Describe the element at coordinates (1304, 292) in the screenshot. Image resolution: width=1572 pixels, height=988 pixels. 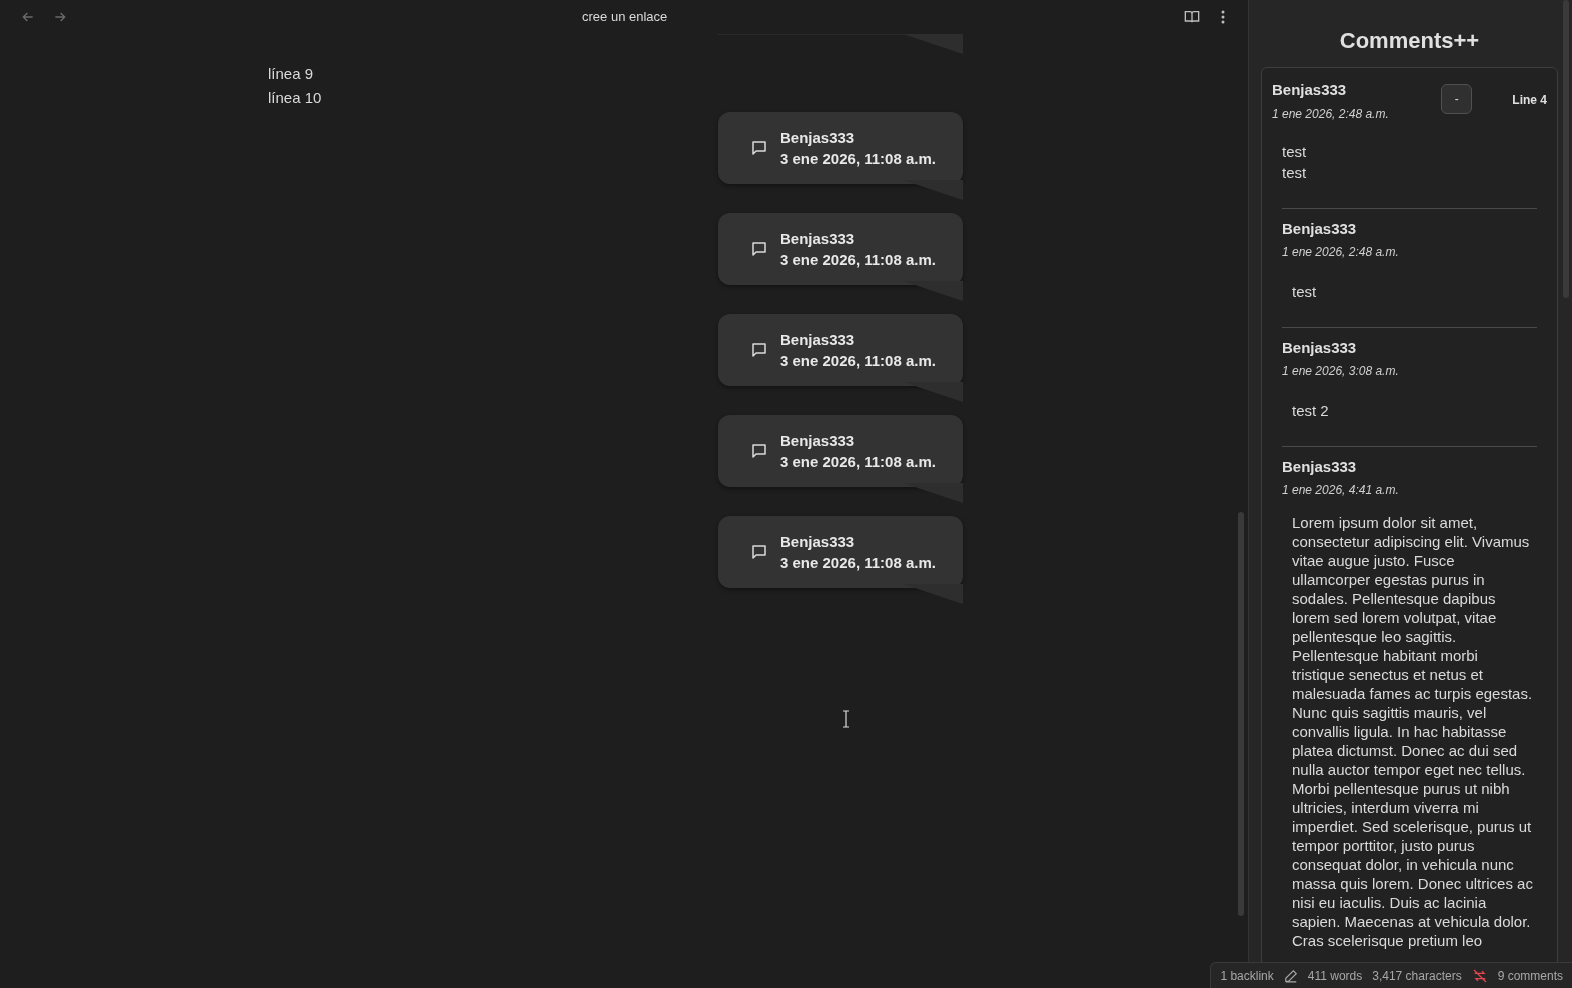
I see `comment-body: test` at that location.